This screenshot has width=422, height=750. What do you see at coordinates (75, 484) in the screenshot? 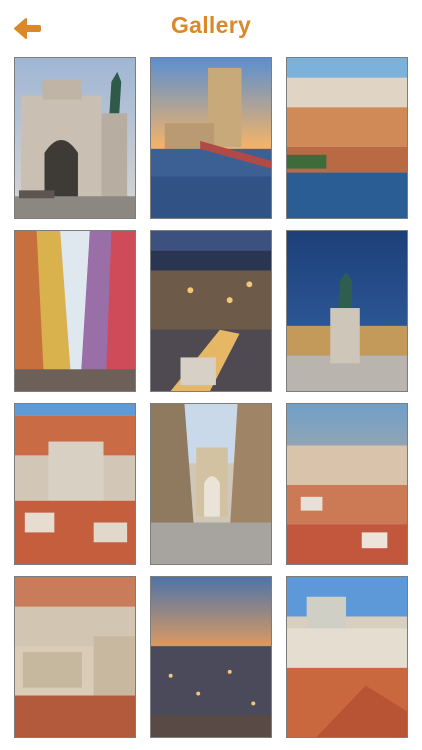
I see `gallery-photo-rooftops-cathedral` at bounding box center [75, 484].